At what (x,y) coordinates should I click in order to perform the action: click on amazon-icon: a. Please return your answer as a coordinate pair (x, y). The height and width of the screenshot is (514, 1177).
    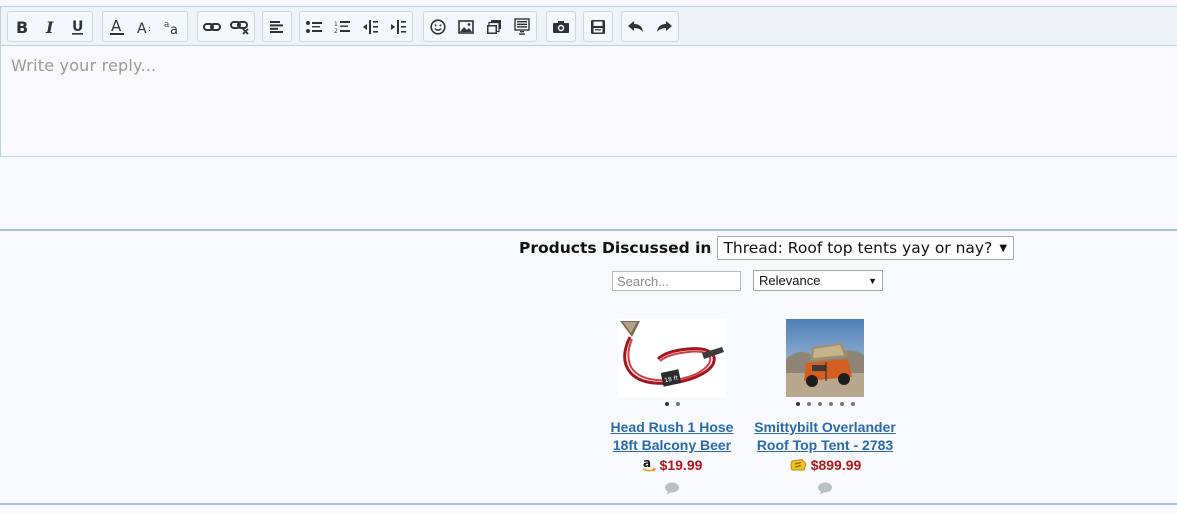
    Looking at the image, I should click on (649, 464).